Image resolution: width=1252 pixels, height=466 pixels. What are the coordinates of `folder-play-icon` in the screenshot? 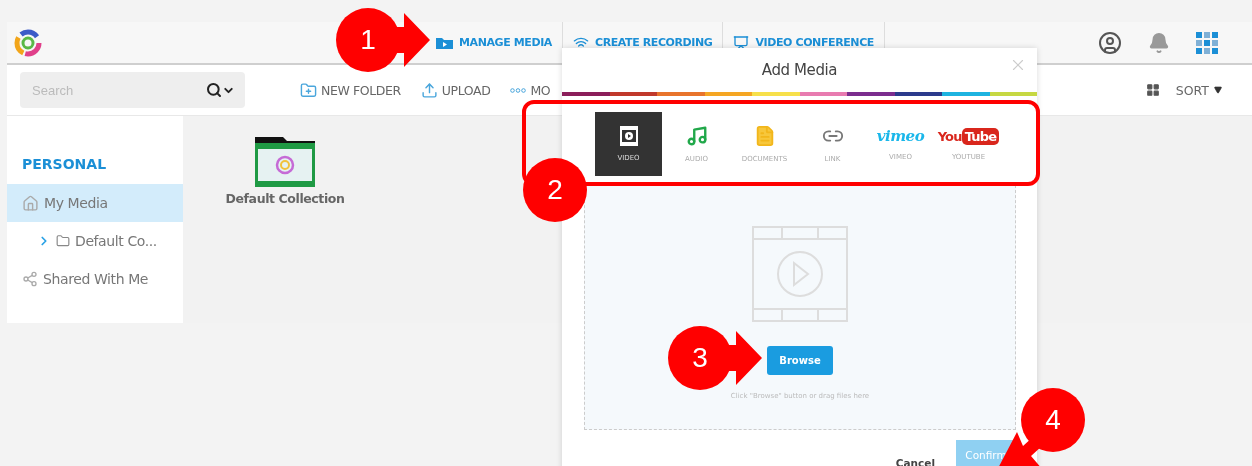 It's located at (444, 42).